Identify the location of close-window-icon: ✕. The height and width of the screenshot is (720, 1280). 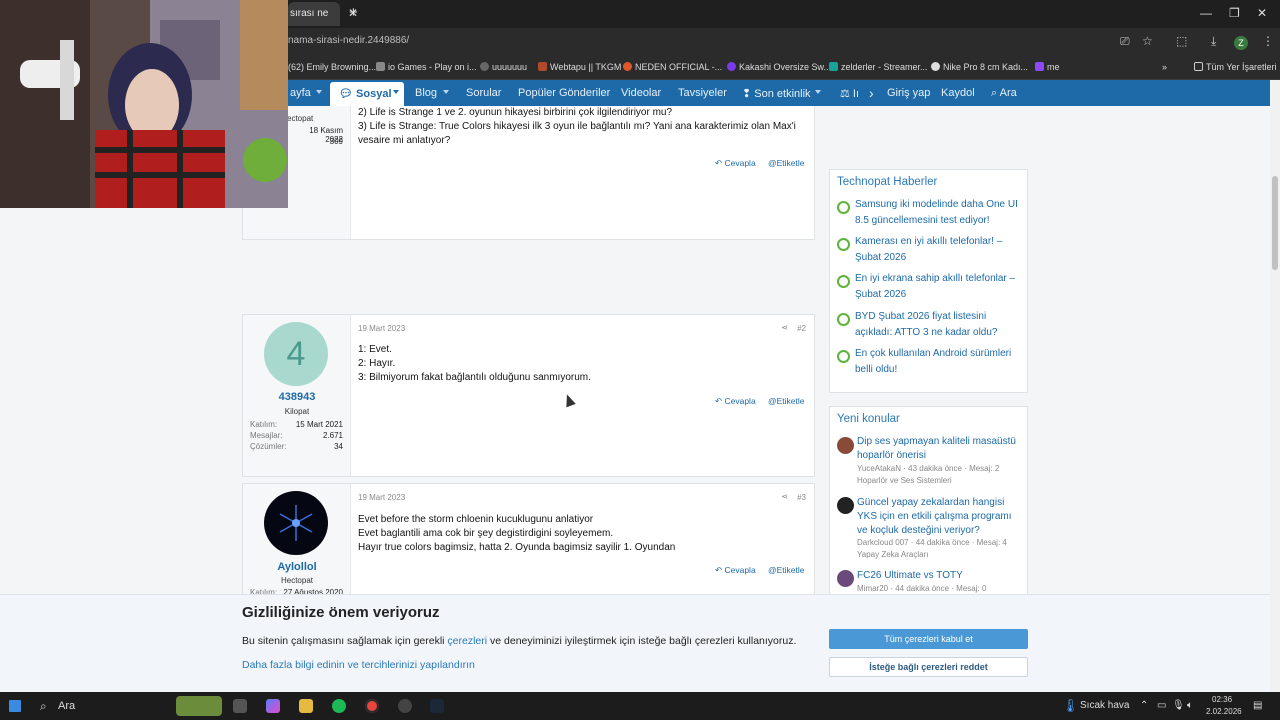
(1262, 13).